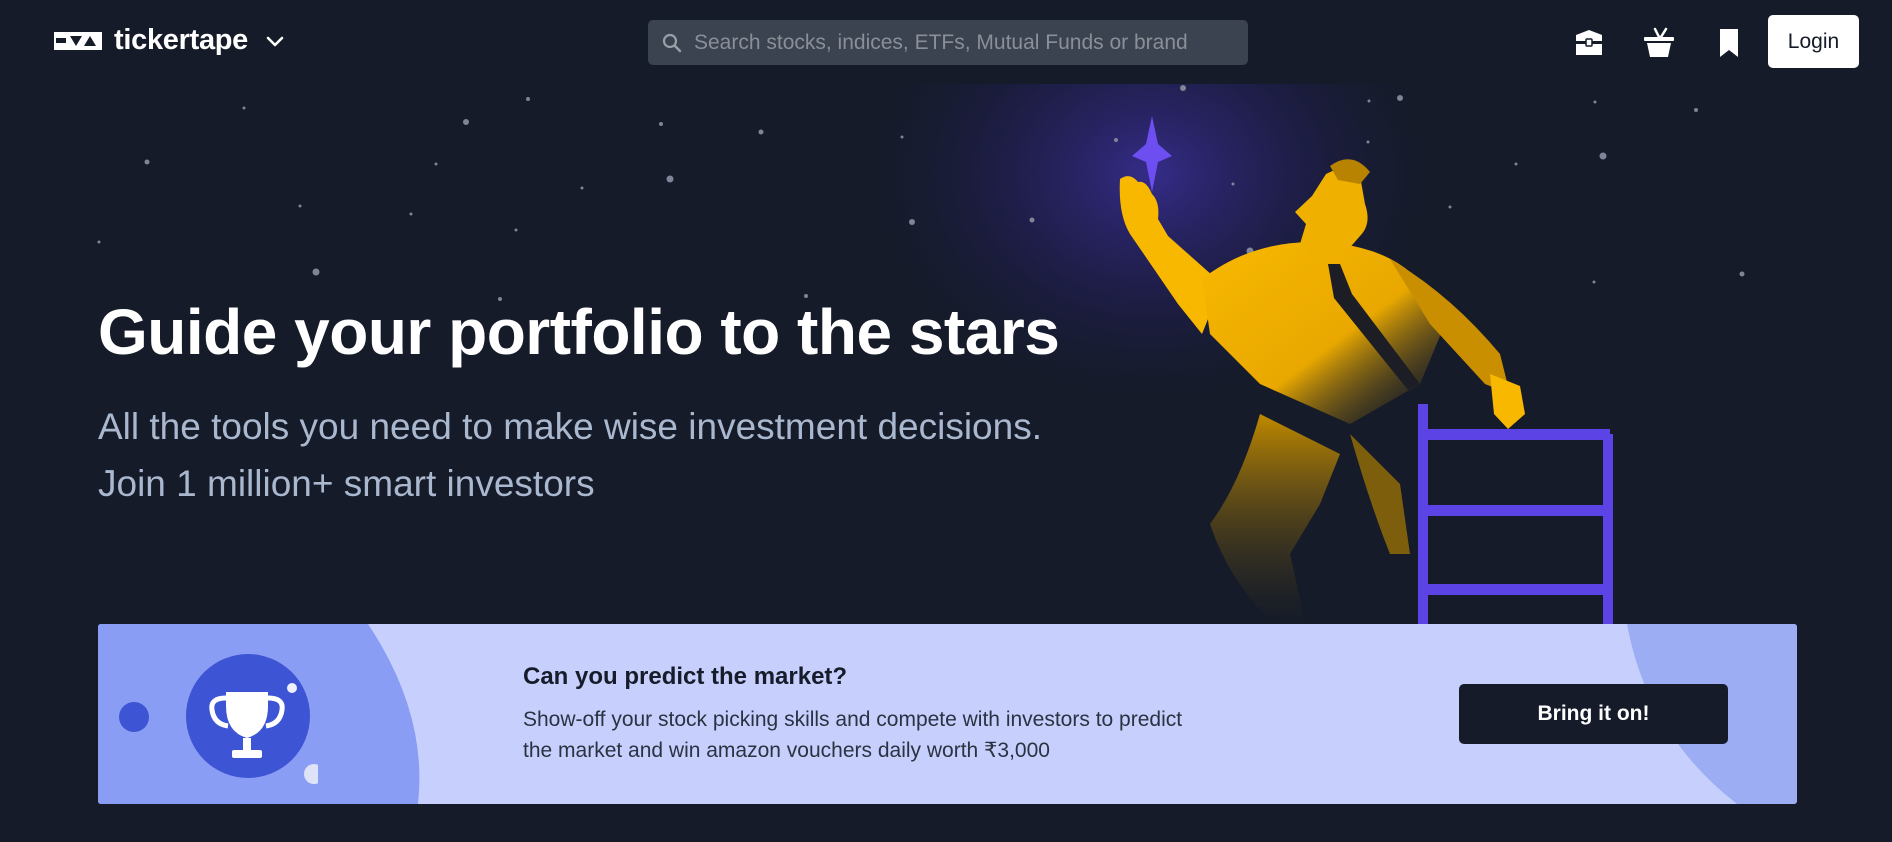 The image size is (1892, 842). Describe the element at coordinates (1659, 43) in the screenshot. I see `basket-icon` at that location.